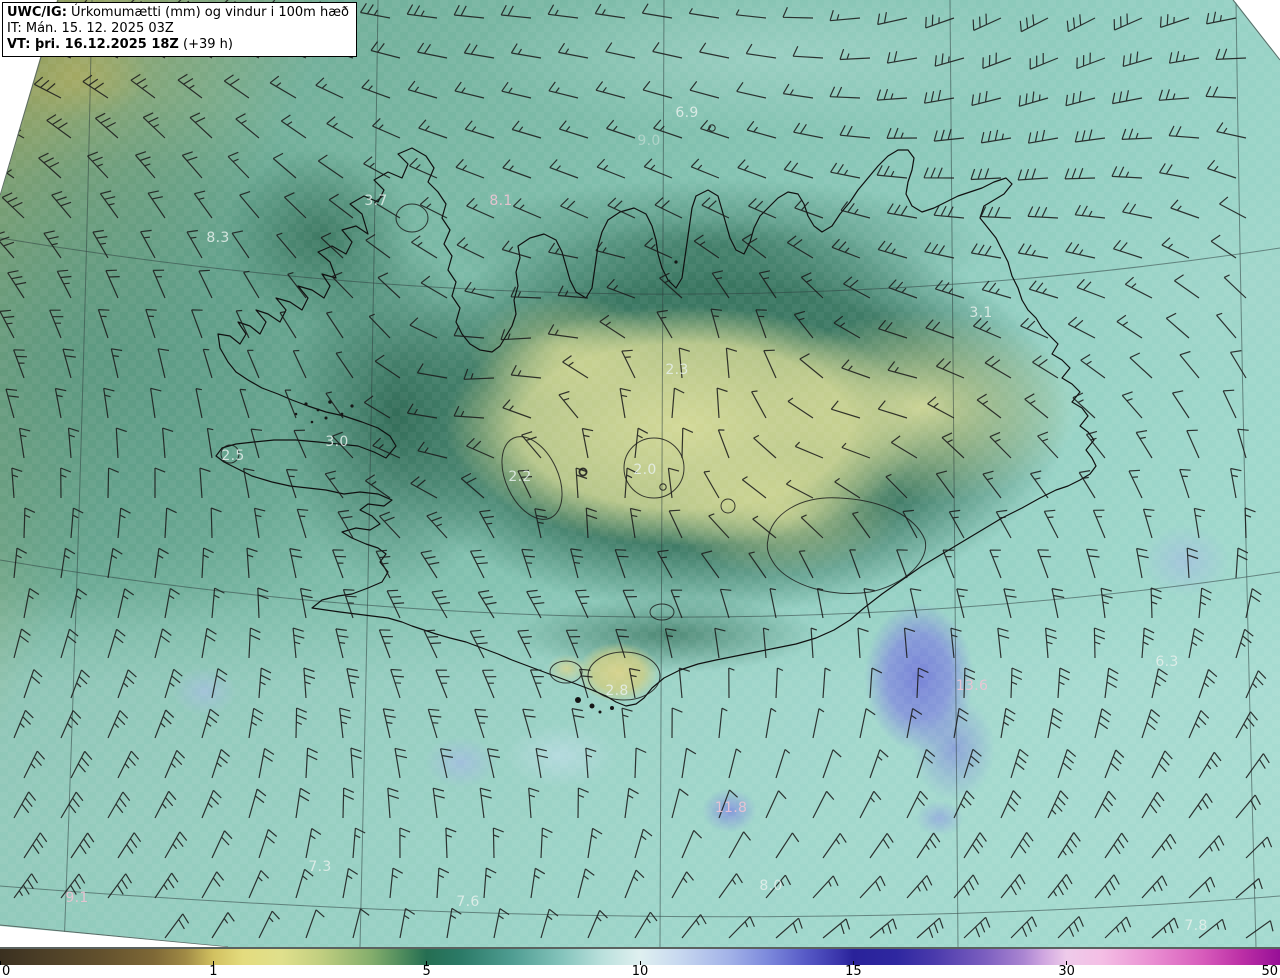 This screenshot has height=978, width=1280. I want to click on precip-max-label: 2.8, so click(617, 691).